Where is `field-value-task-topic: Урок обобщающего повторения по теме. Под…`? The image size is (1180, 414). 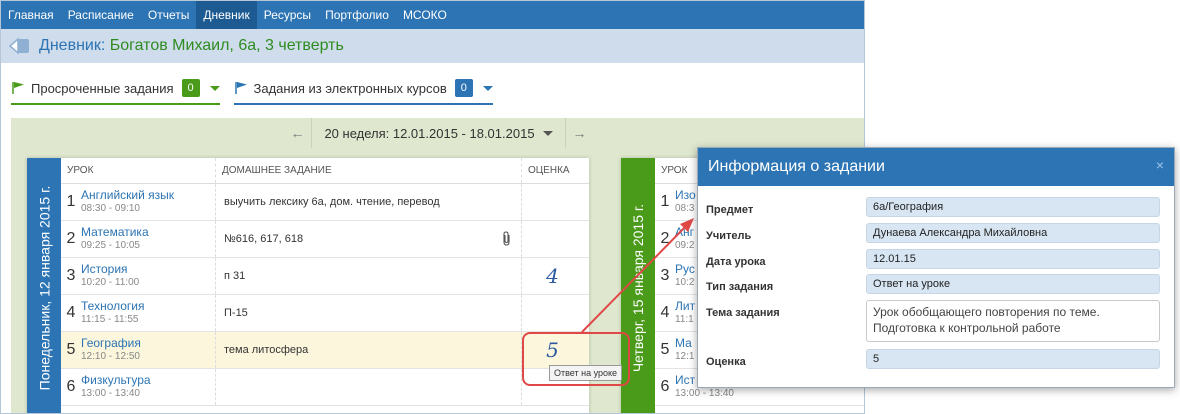
field-value-task-topic: Урок обобщающего повторения по теме. Под… is located at coordinates (1013, 321).